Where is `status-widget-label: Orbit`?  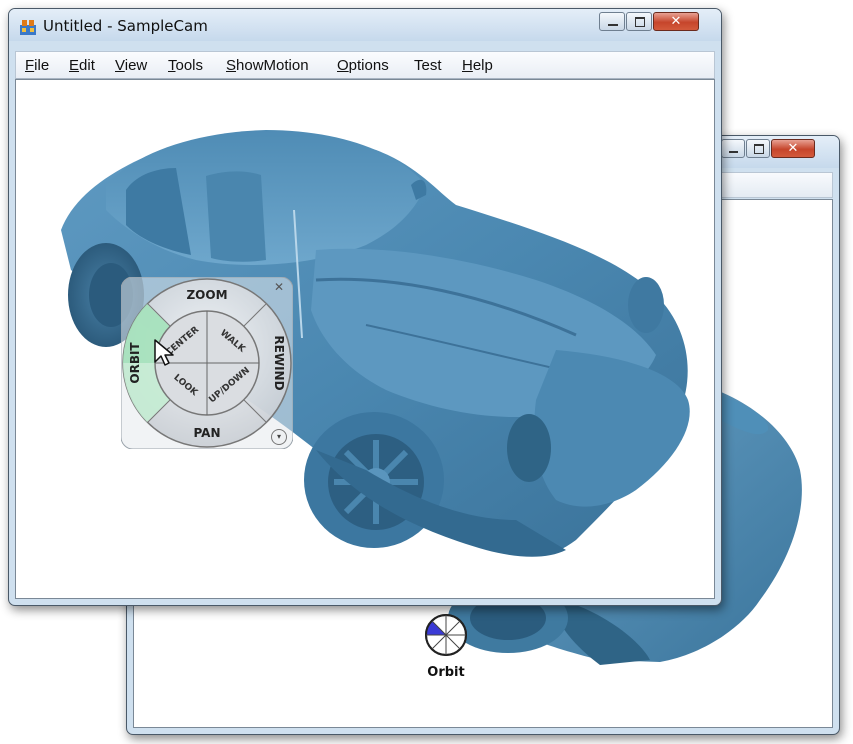
status-widget-label: Orbit is located at coordinates (446, 672).